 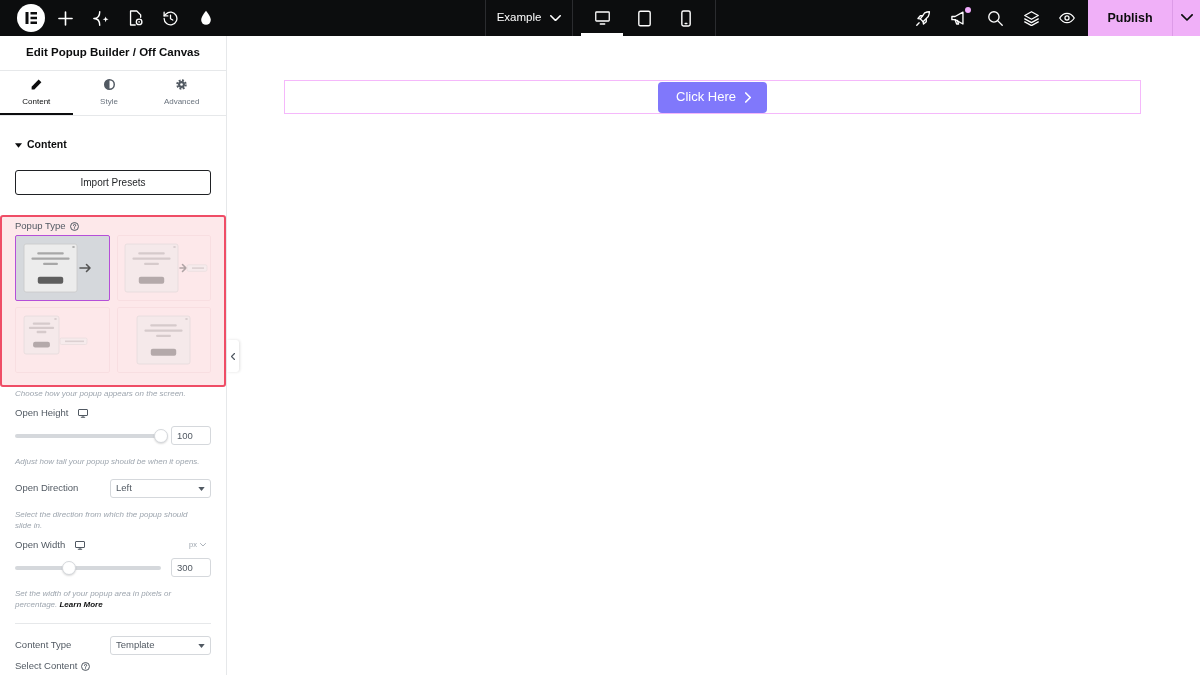 I want to click on chevron-right-icon, so click(x=748, y=97).